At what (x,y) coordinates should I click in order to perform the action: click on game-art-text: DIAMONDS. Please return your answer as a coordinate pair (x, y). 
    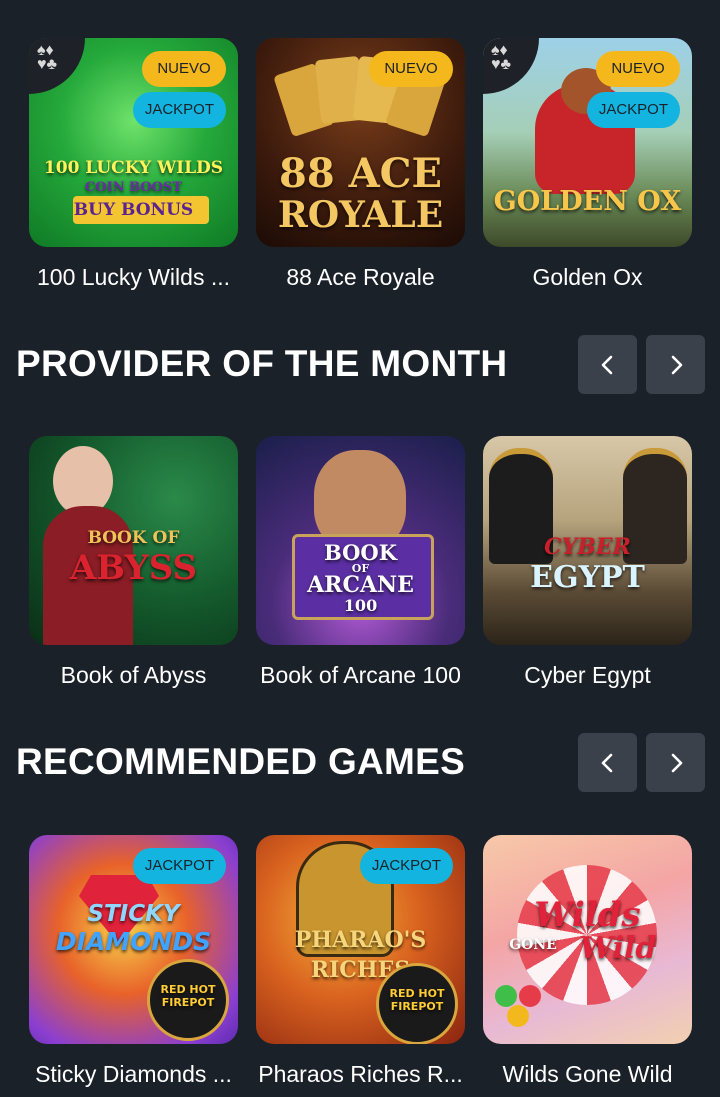
    Looking at the image, I should click on (133, 941).